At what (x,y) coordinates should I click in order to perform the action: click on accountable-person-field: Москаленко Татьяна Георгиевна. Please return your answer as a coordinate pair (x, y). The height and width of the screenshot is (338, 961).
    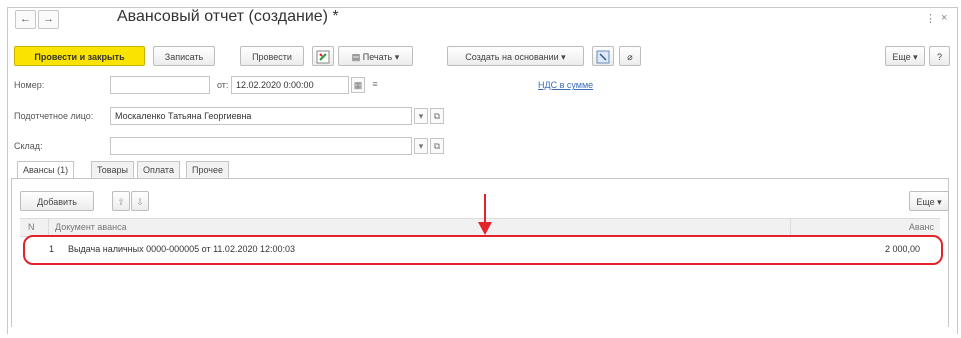
    Looking at the image, I should click on (261, 116).